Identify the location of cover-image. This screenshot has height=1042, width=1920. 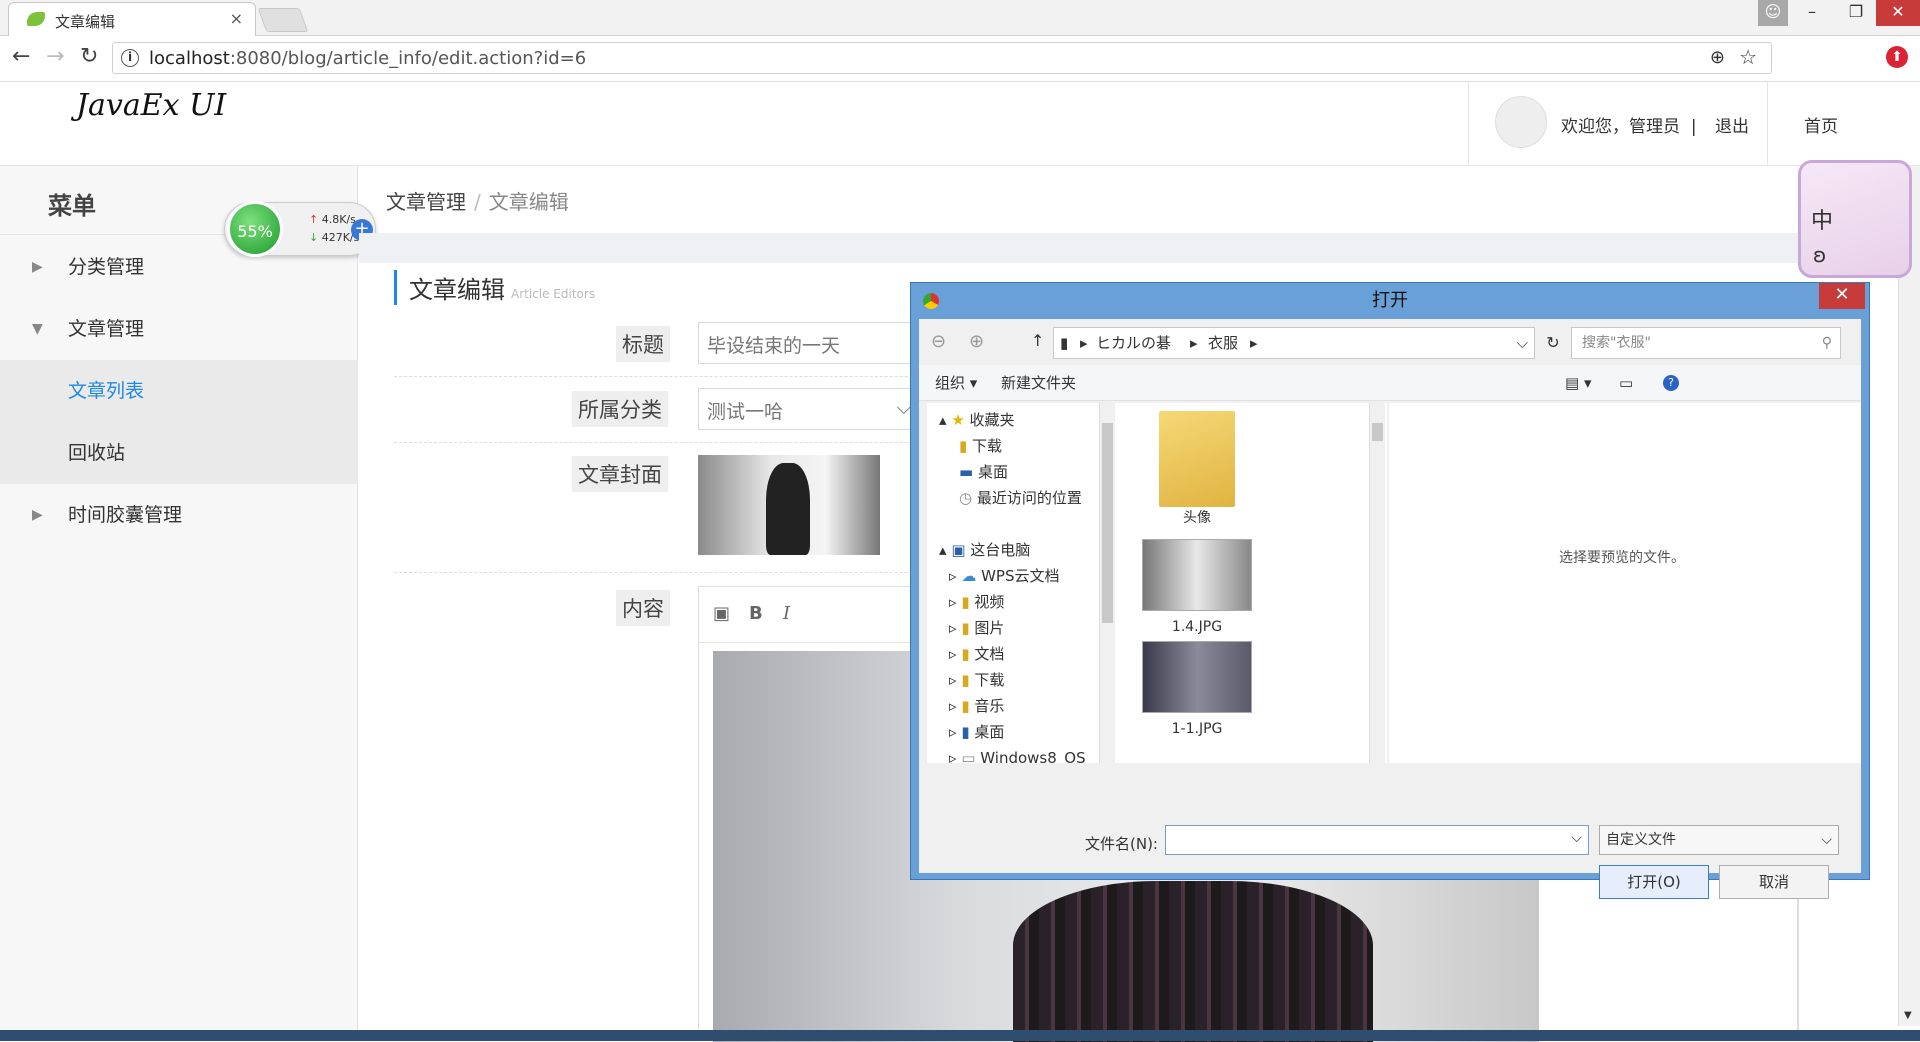
(789, 505).